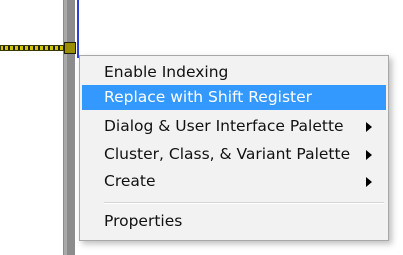  I want to click on menu-item-label: Properties, so click(143, 221).